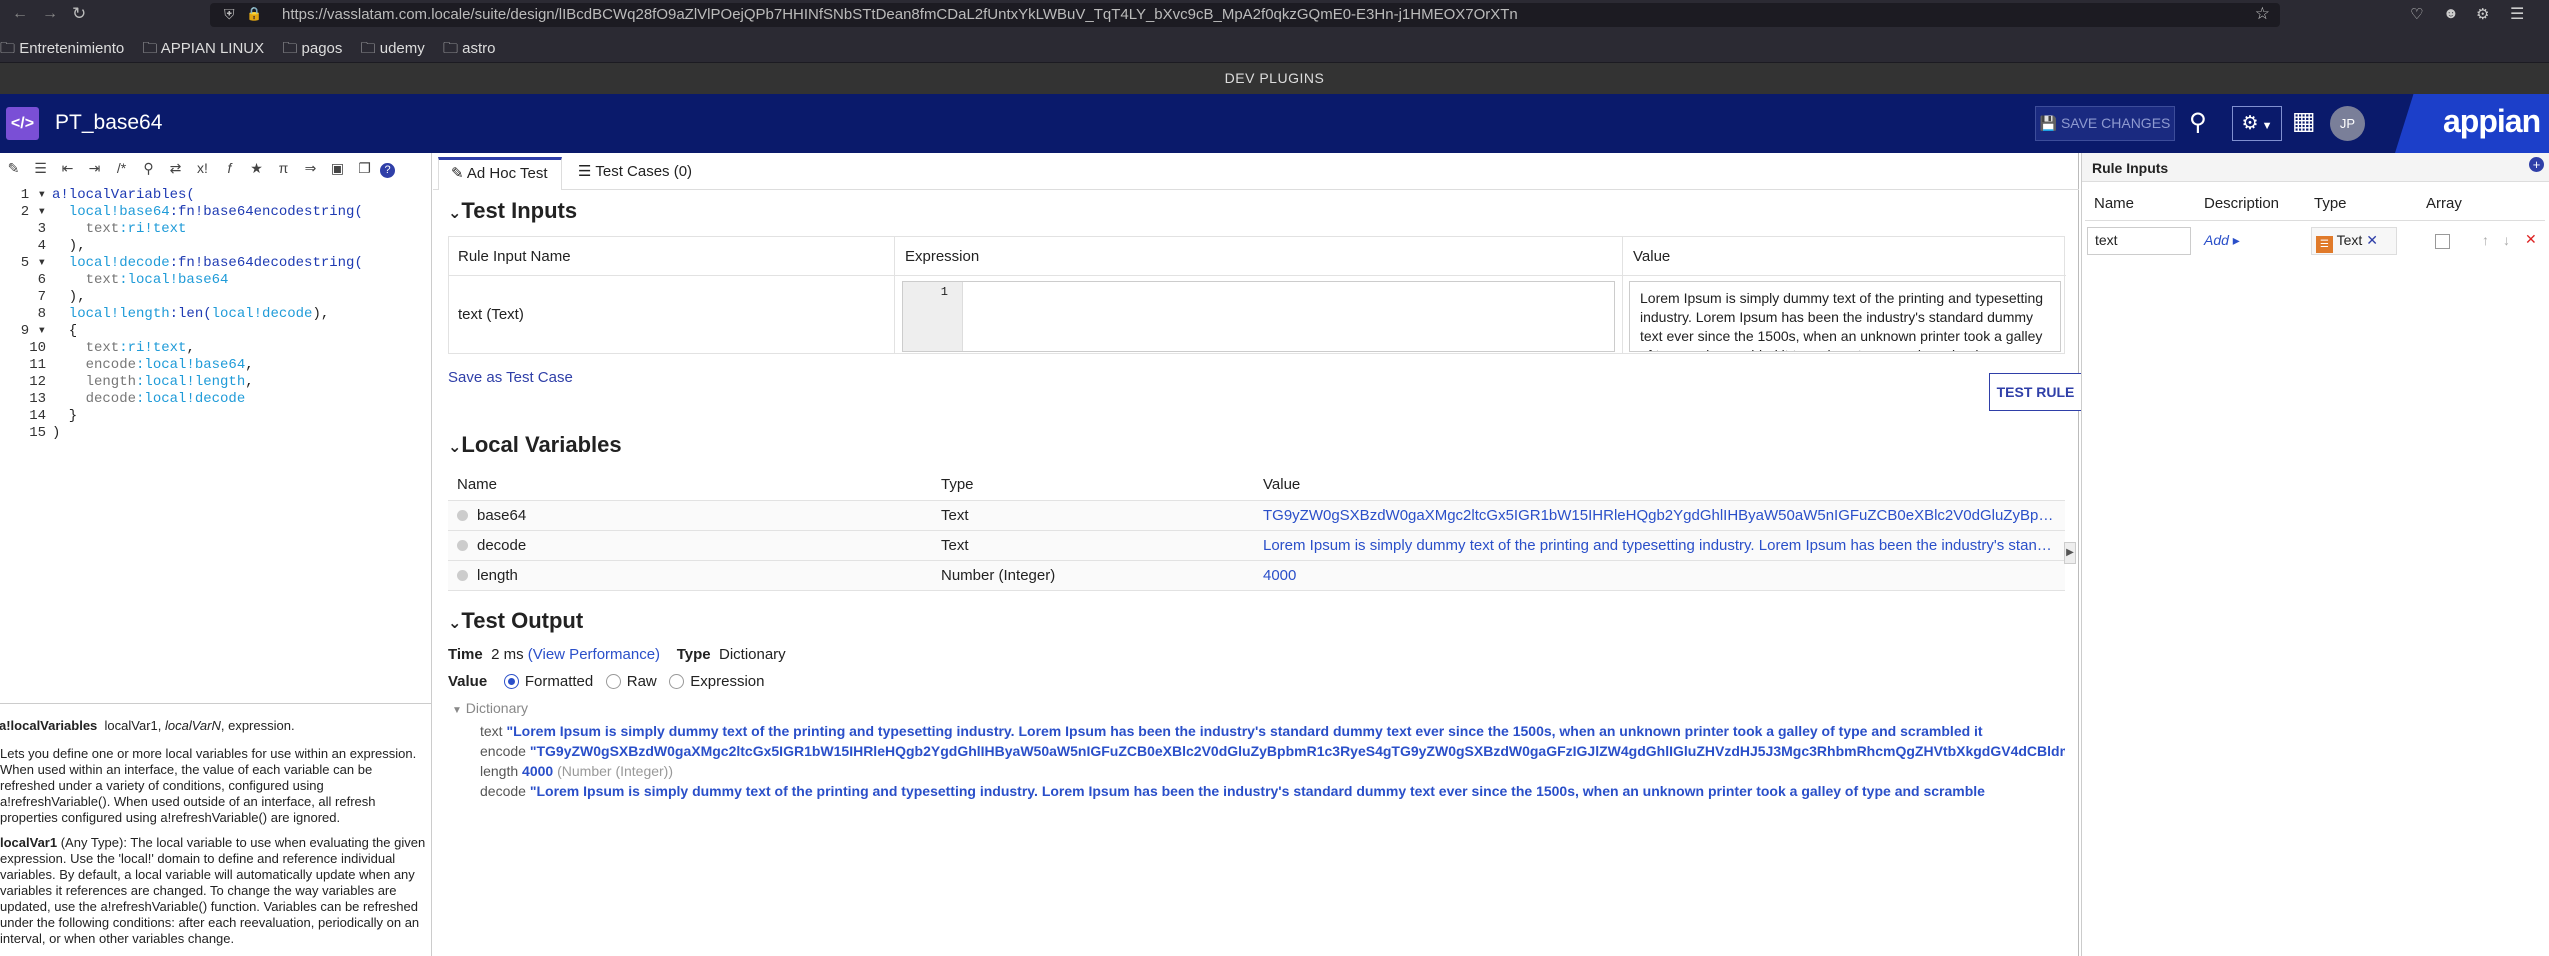  What do you see at coordinates (121, 168) in the screenshot?
I see `comment-icon: /*` at bounding box center [121, 168].